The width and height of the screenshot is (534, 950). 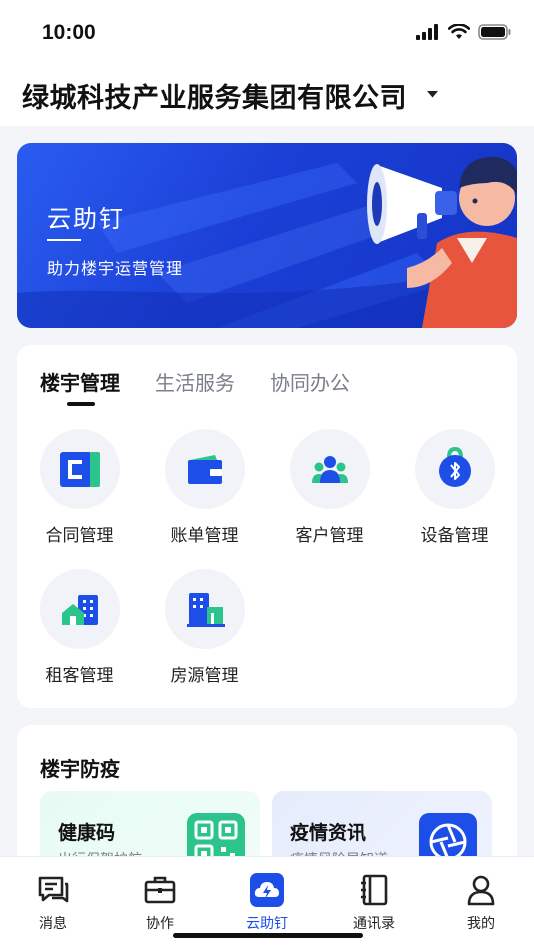 I want to click on home-indicator, so click(x=268, y=935).